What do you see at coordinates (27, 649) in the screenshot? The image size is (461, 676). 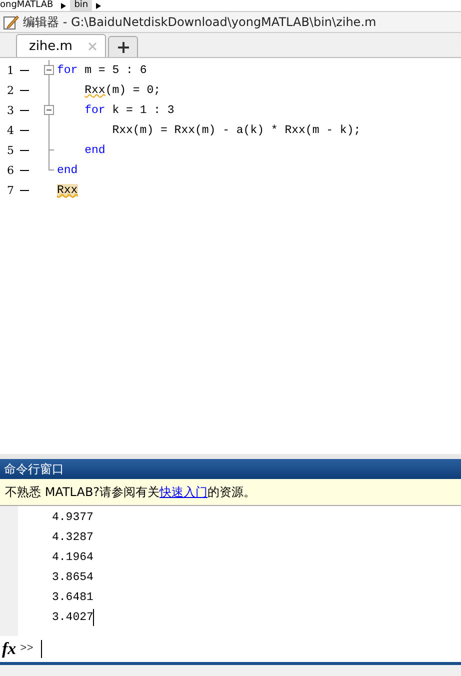 I see `prompt-symbol: >>` at bounding box center [27, 649].